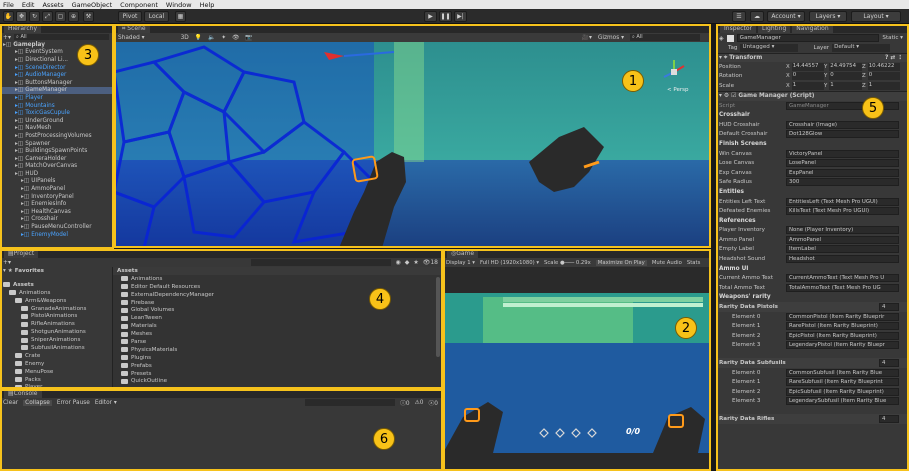 This screenshot has width=909, height=471. I want to click on hierarchy-item: ▸◫ AmmoPanel, so click(56, 189).